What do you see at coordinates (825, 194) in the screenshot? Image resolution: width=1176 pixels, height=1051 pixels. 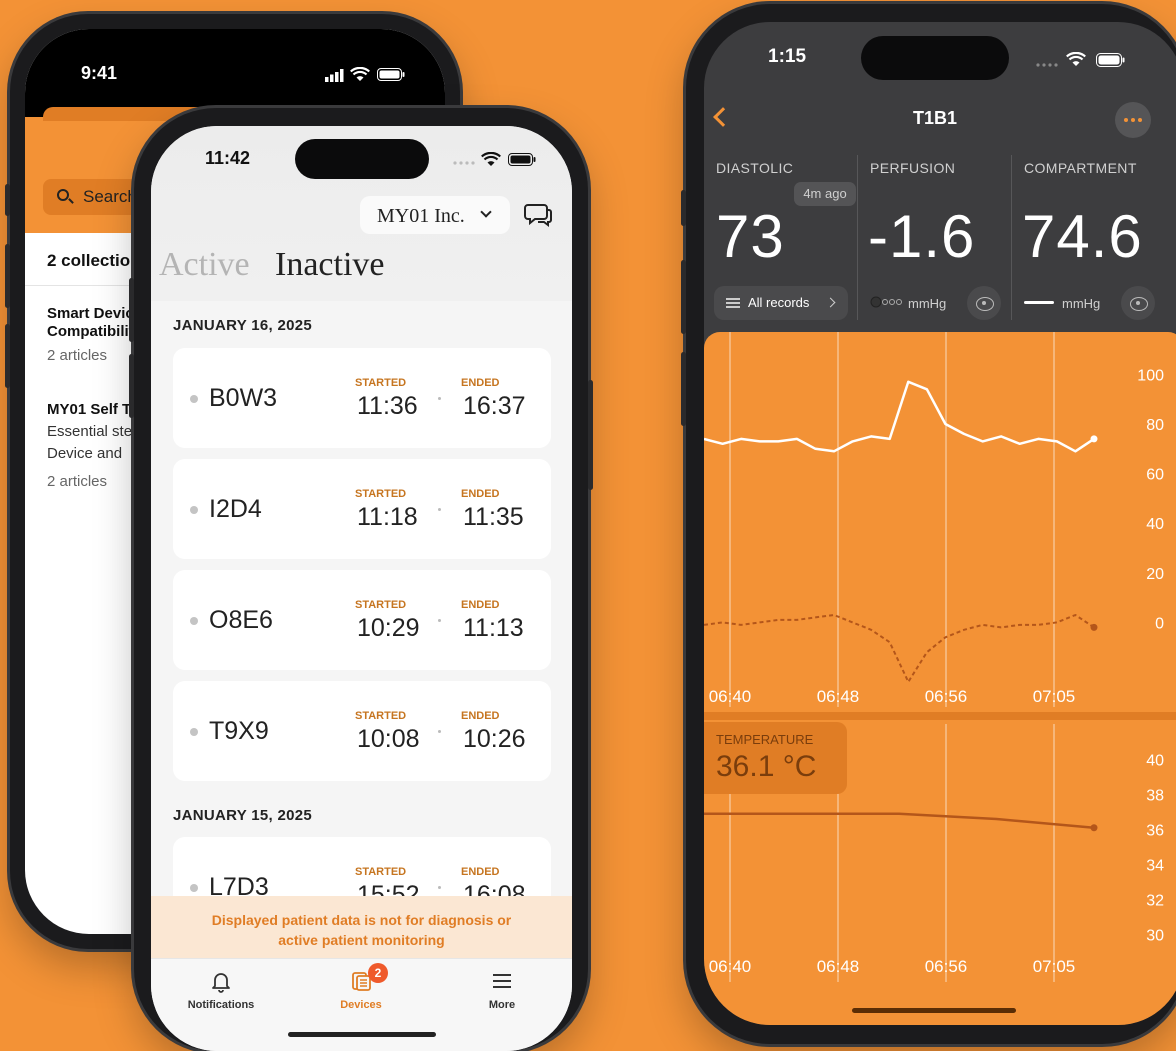 I see `last-updated-badge: 4m ago` at bounding box center [825, 194].